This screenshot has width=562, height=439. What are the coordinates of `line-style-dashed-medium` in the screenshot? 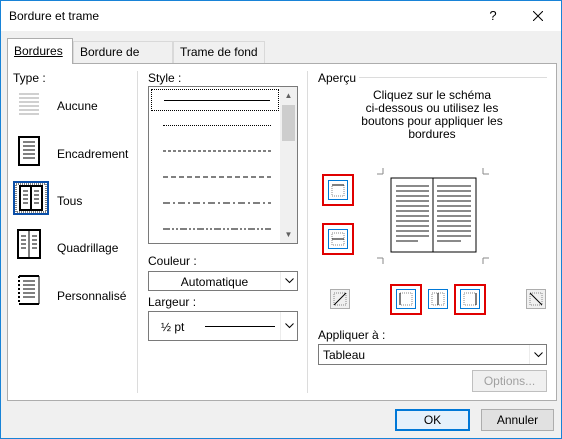 It's located at (215, 178).